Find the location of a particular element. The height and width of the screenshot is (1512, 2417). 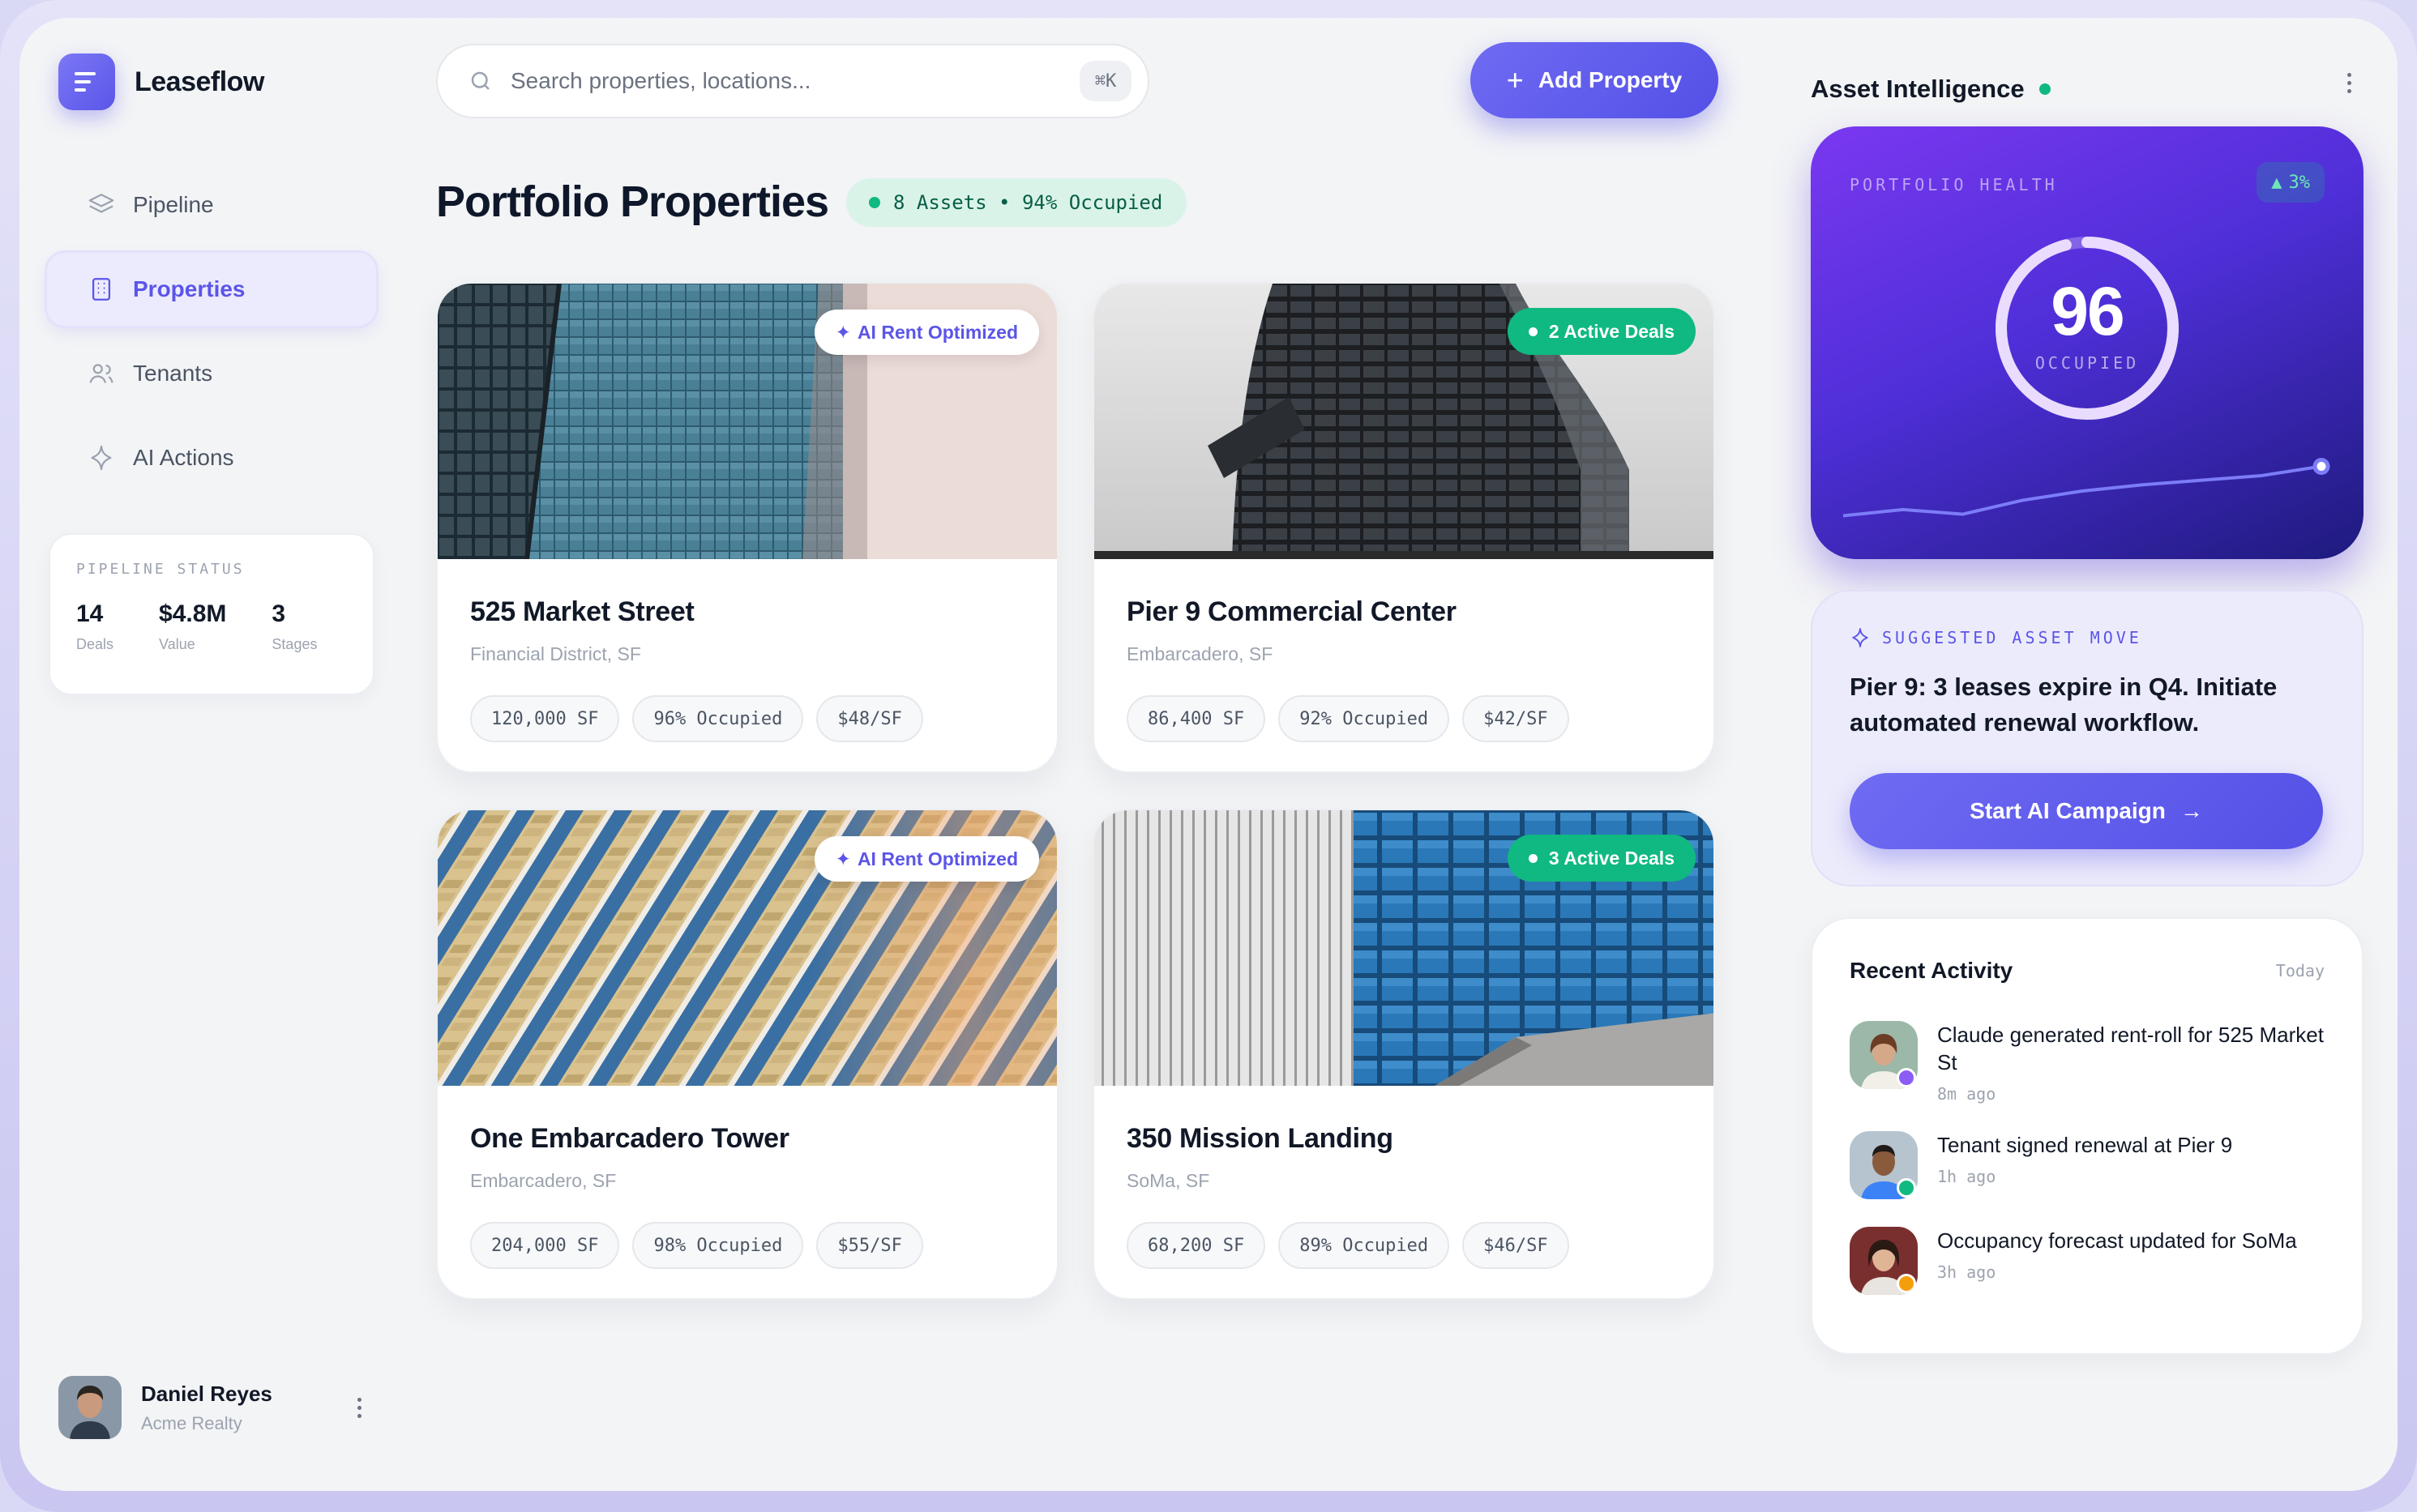

sidebar-item-ai-actions: AI Actions is located at coordinates (212, 458).